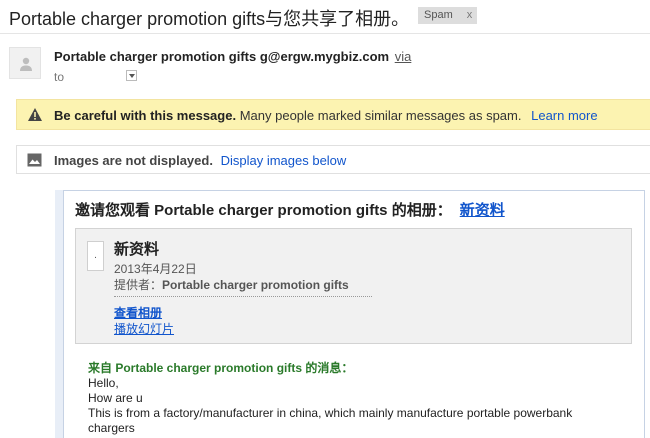  I want to click on body-line: Hello,, so click(103, 383).